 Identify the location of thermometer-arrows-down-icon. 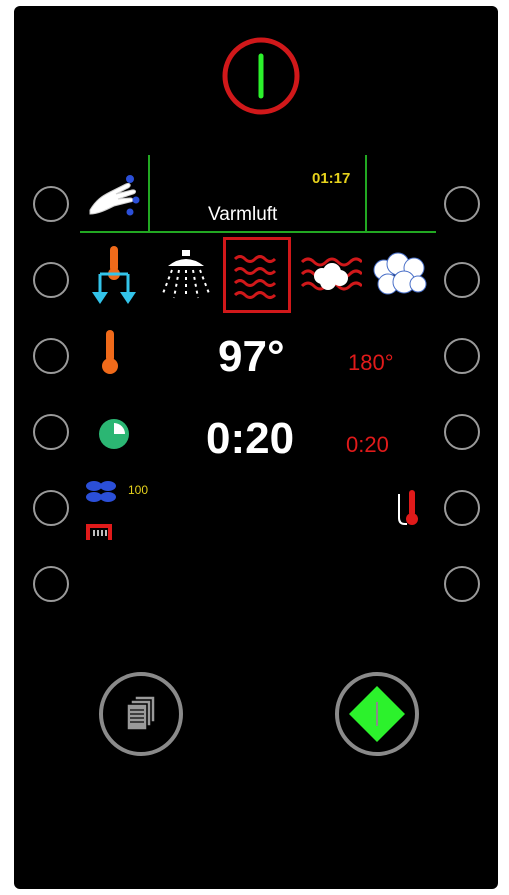
(114, 275).